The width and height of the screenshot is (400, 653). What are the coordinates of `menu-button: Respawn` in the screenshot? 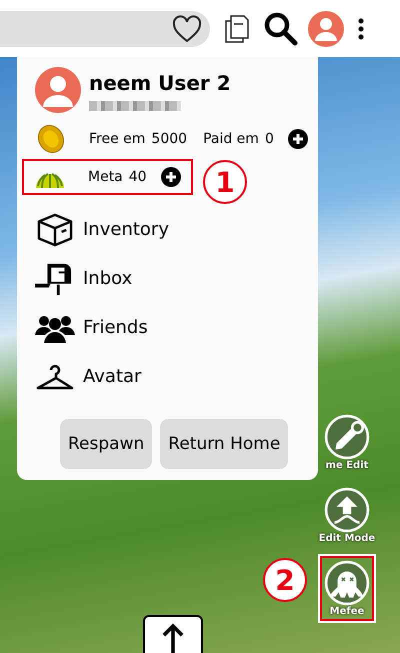 It's located at (106, 444).